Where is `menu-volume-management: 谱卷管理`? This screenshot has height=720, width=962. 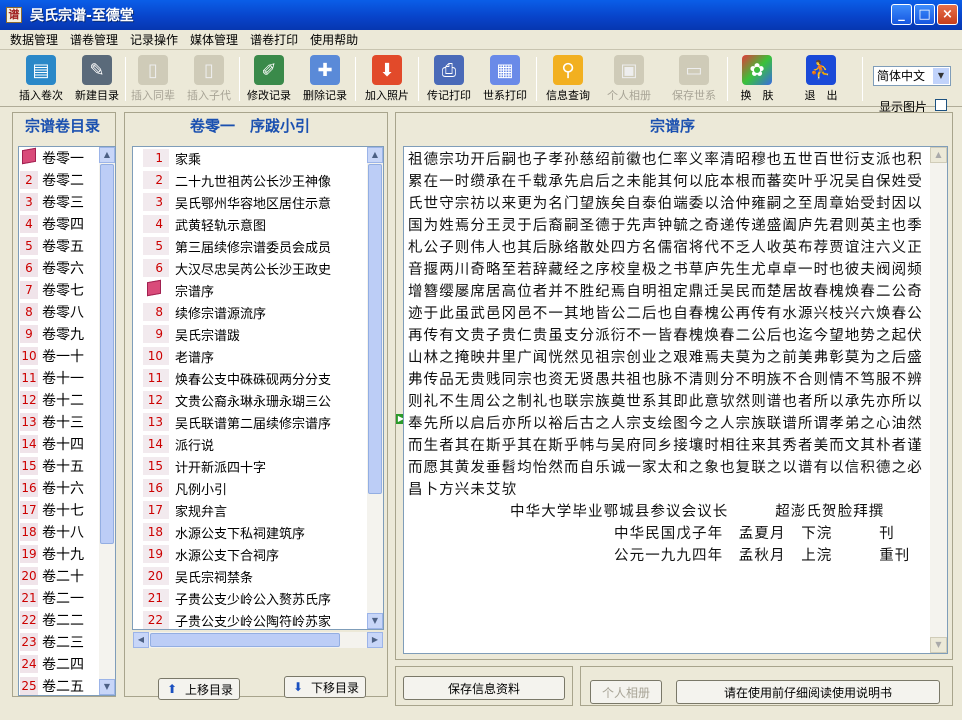 menu-volume-management: 谱卷管理 is located at coordinates (94, 39).